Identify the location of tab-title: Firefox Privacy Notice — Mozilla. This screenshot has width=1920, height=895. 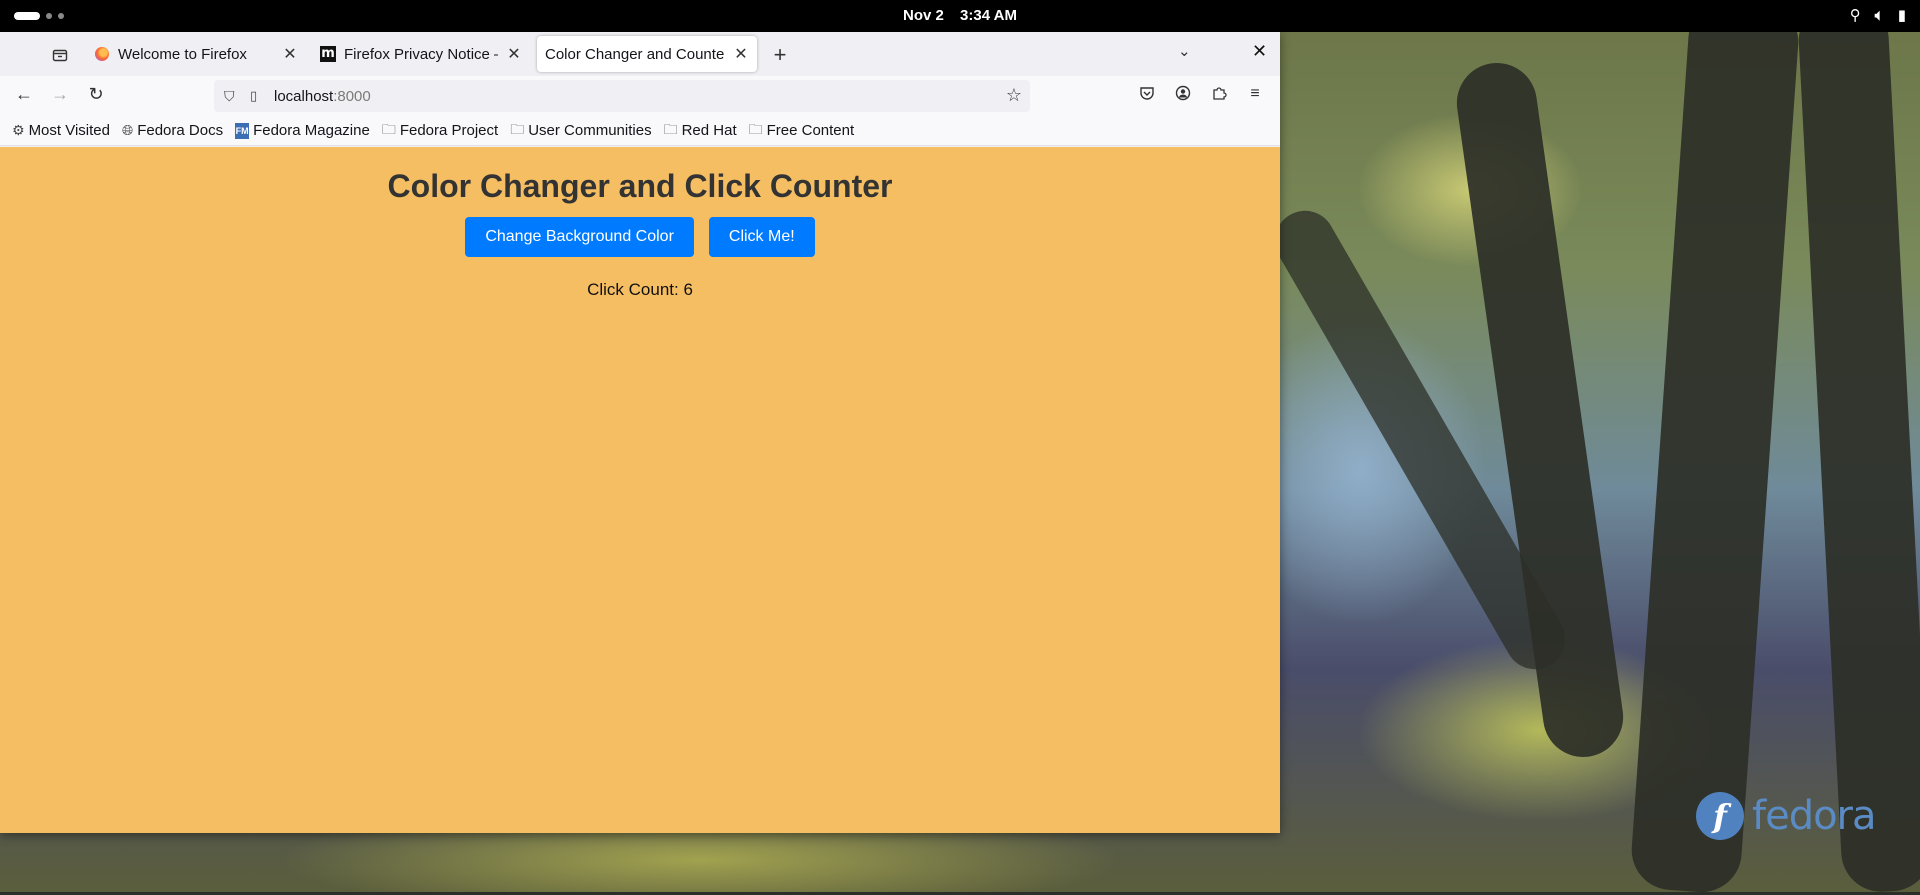
(421, 54).